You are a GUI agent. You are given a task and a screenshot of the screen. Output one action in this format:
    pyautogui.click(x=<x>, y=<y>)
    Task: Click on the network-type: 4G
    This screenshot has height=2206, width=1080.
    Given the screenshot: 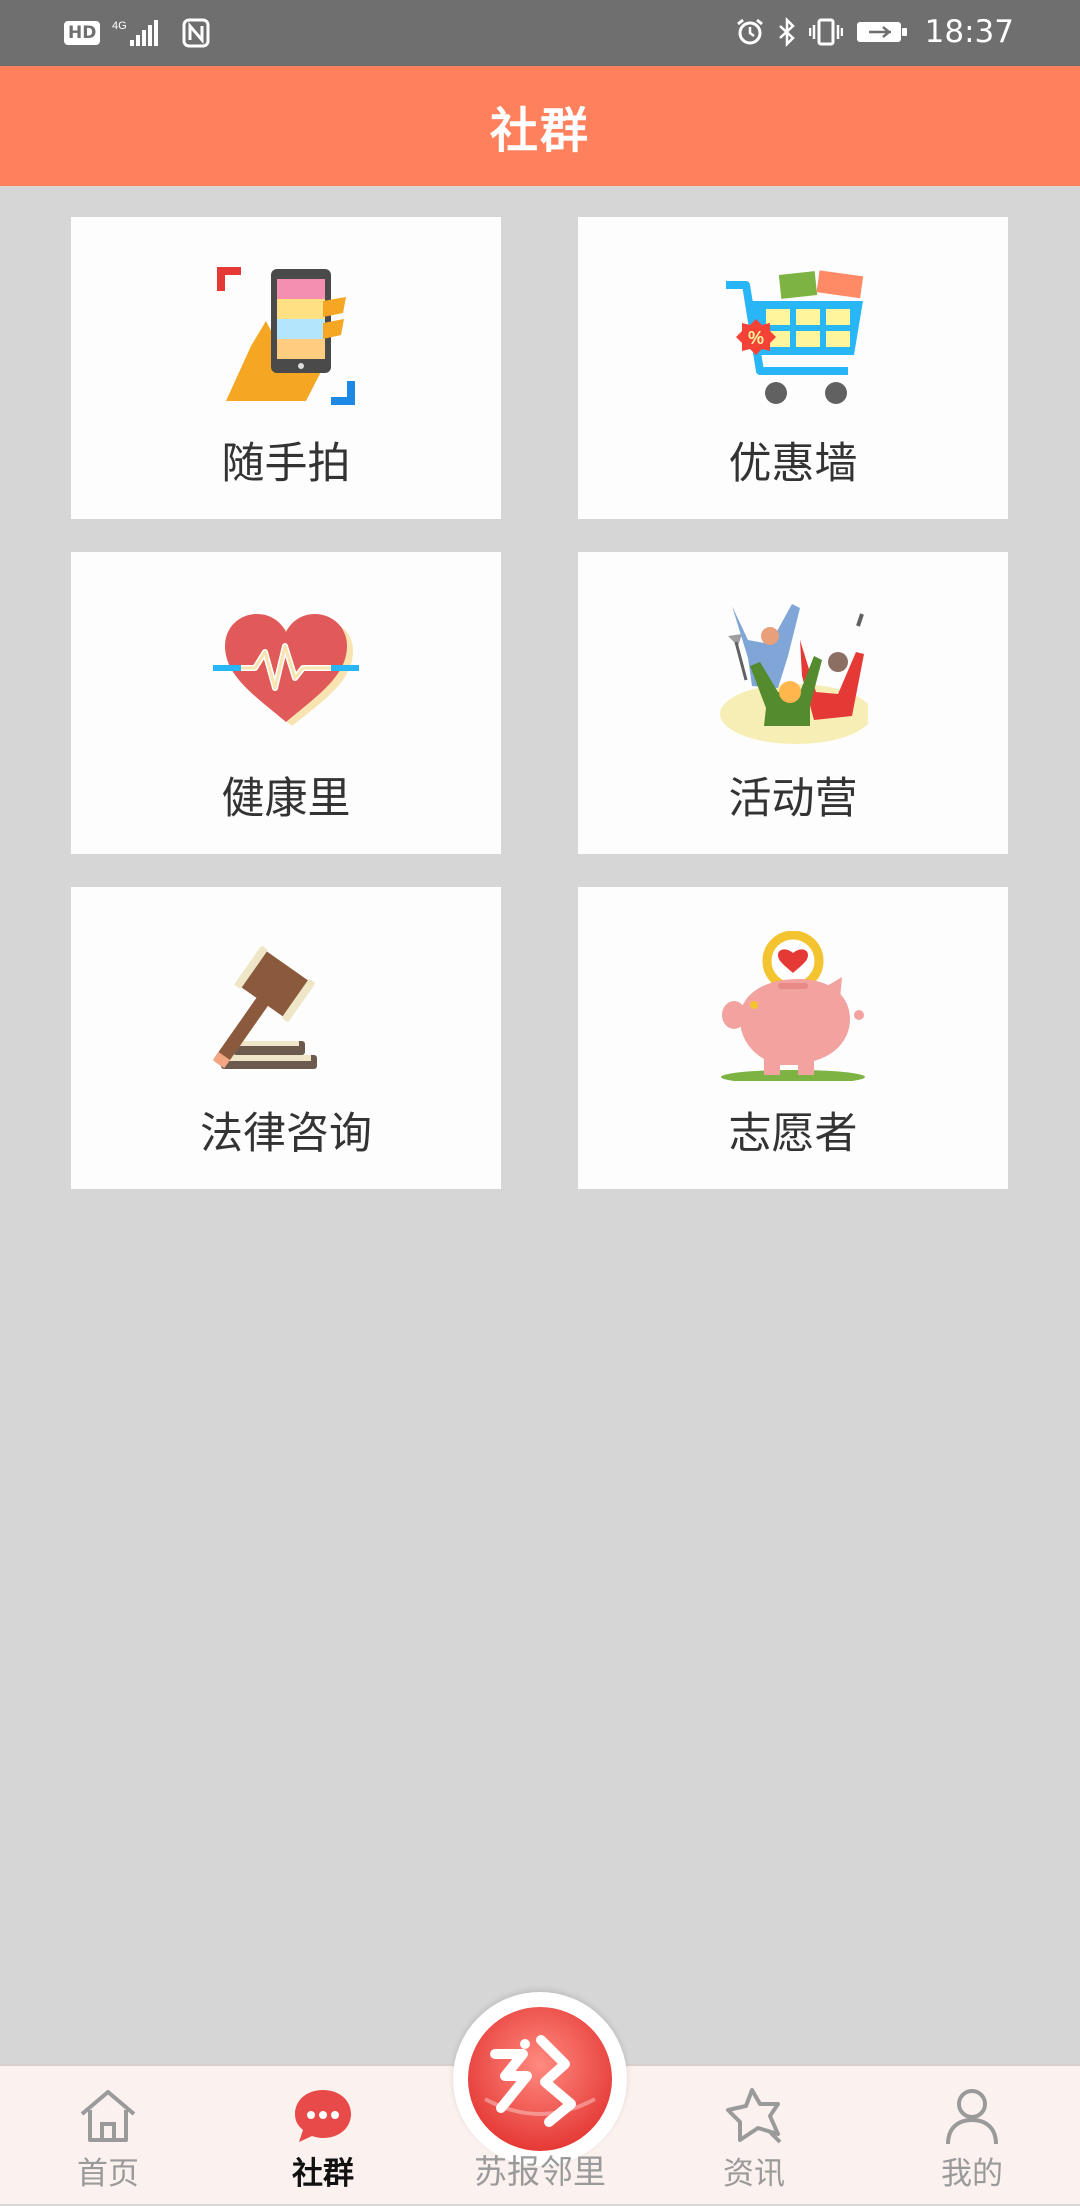 What is the action you would take?
    pyautogui.click(x=119, y=26)
    